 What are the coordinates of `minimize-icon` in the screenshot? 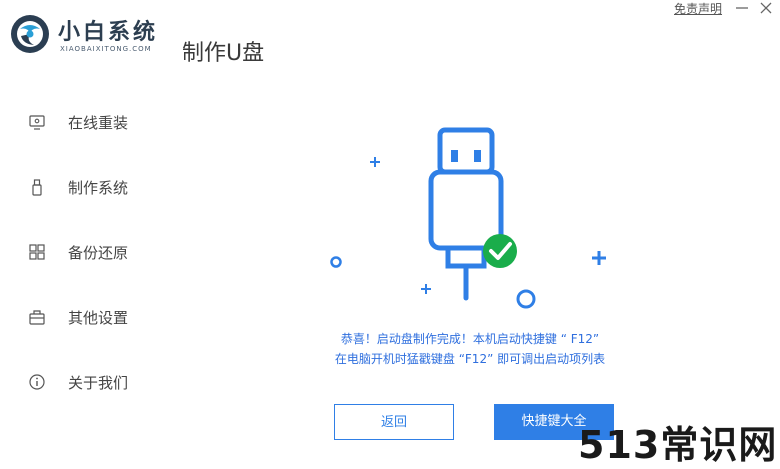 It's located at (742, 8).